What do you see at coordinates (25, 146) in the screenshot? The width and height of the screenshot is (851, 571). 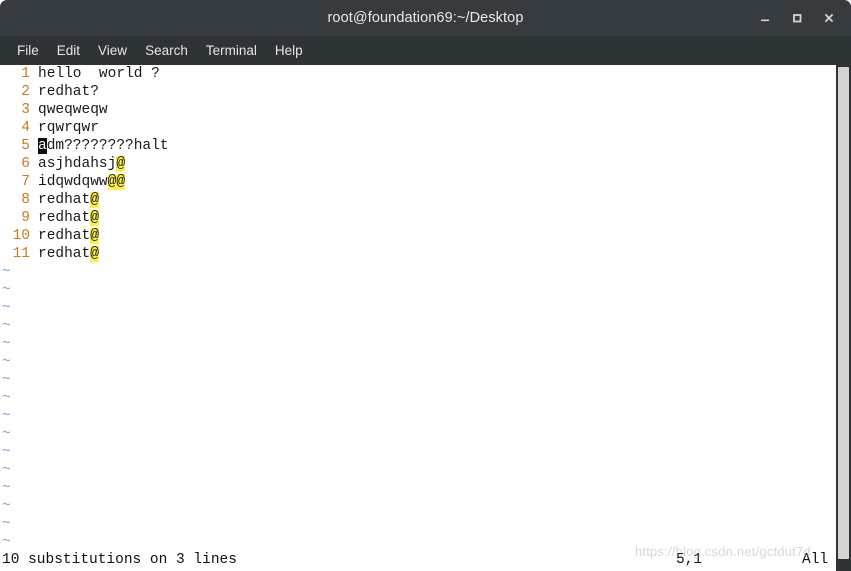 I see `line-number: 5` at bounding box center [25, 146].